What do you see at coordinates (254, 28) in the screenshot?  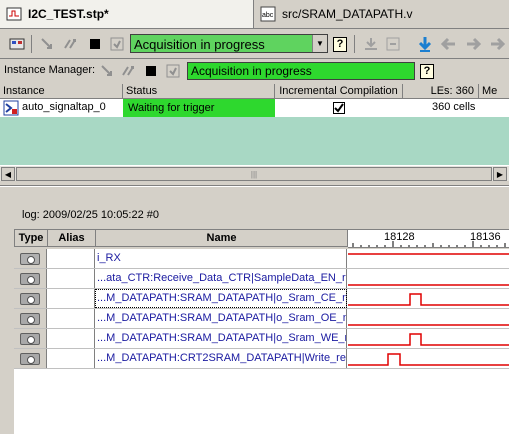 I see `tab-divider` at bounding box center [254, 28].